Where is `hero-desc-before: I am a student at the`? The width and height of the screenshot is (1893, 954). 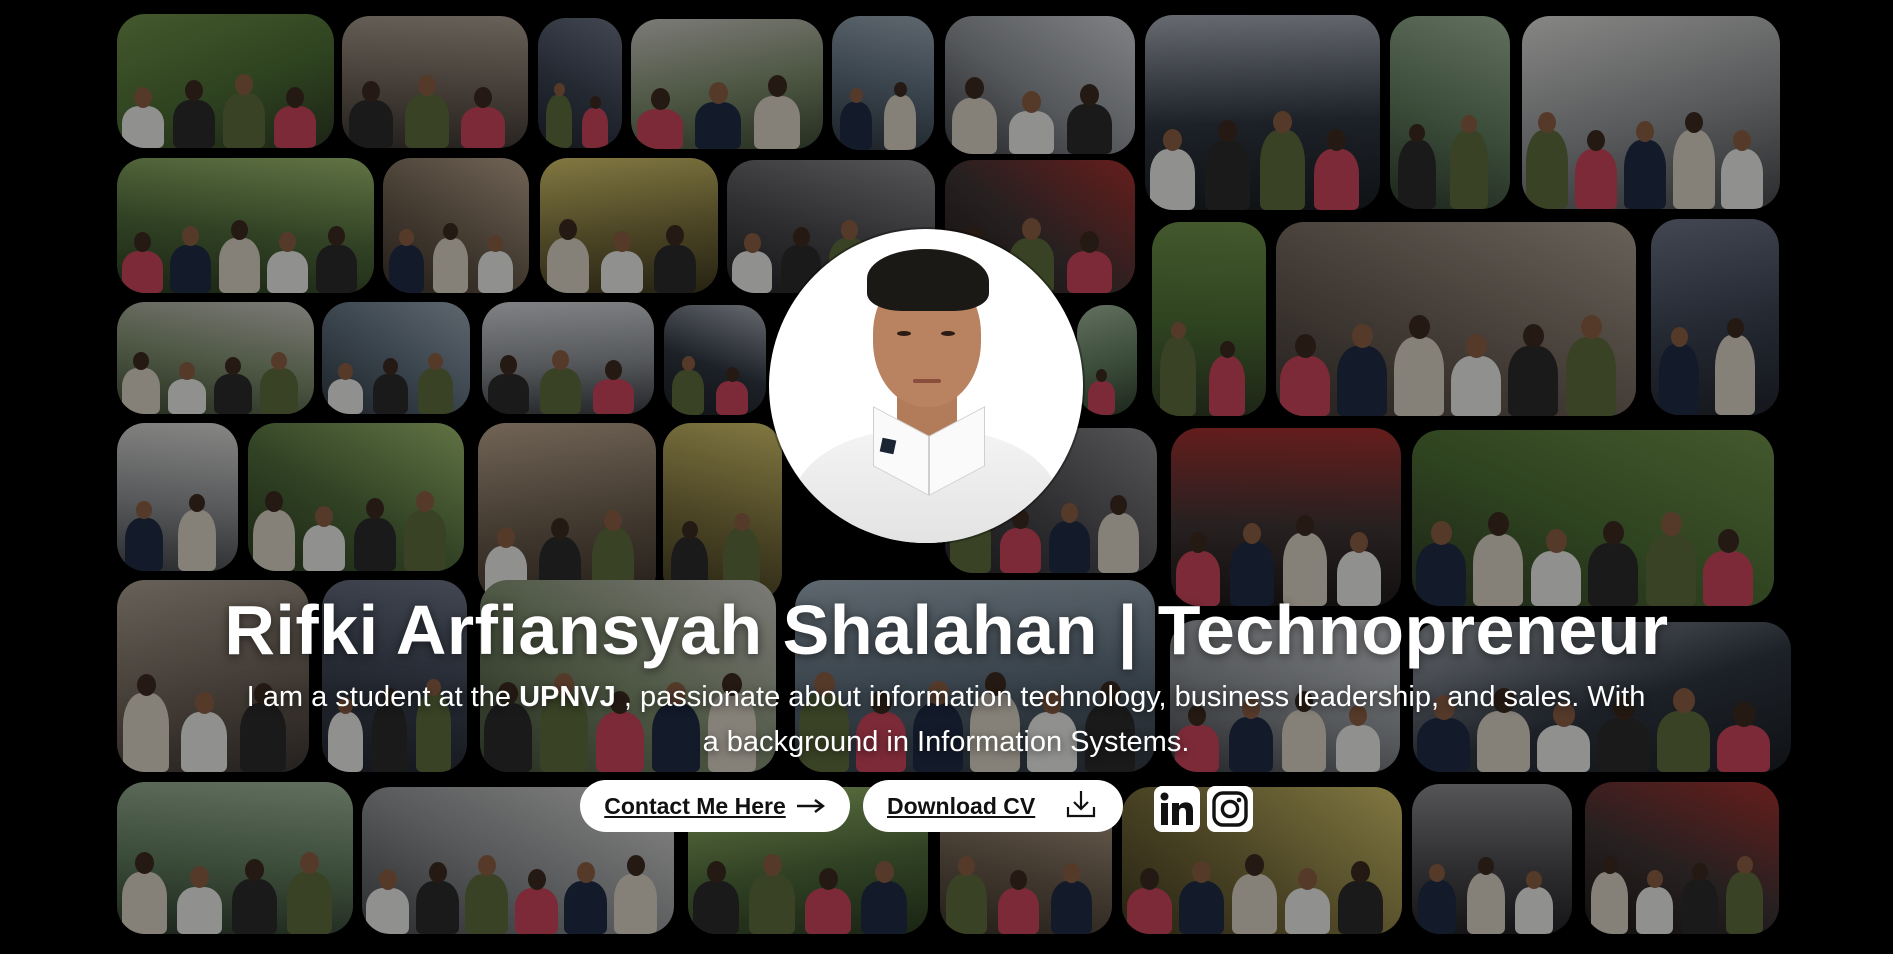
hero-desc-before: I am a student at the is located at coordinates (379, 697).